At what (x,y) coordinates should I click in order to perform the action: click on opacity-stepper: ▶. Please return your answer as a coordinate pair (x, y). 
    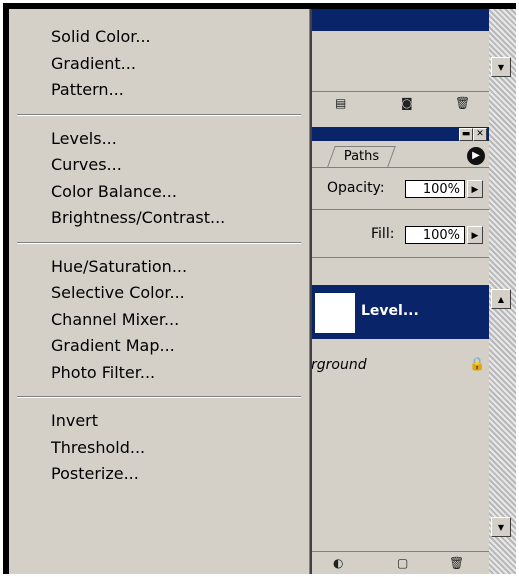
    Looking at the image, I should click on (475, 189).